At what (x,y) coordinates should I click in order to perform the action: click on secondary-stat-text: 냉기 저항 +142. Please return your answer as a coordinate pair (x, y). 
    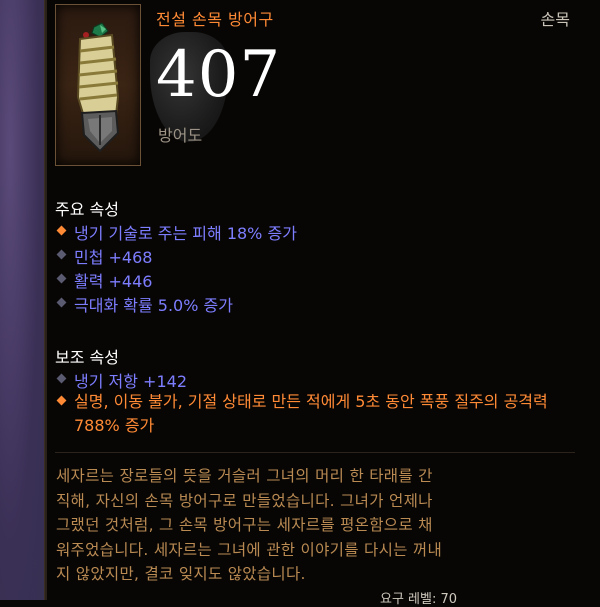
    Looking at the image, I should click on (130, 381).